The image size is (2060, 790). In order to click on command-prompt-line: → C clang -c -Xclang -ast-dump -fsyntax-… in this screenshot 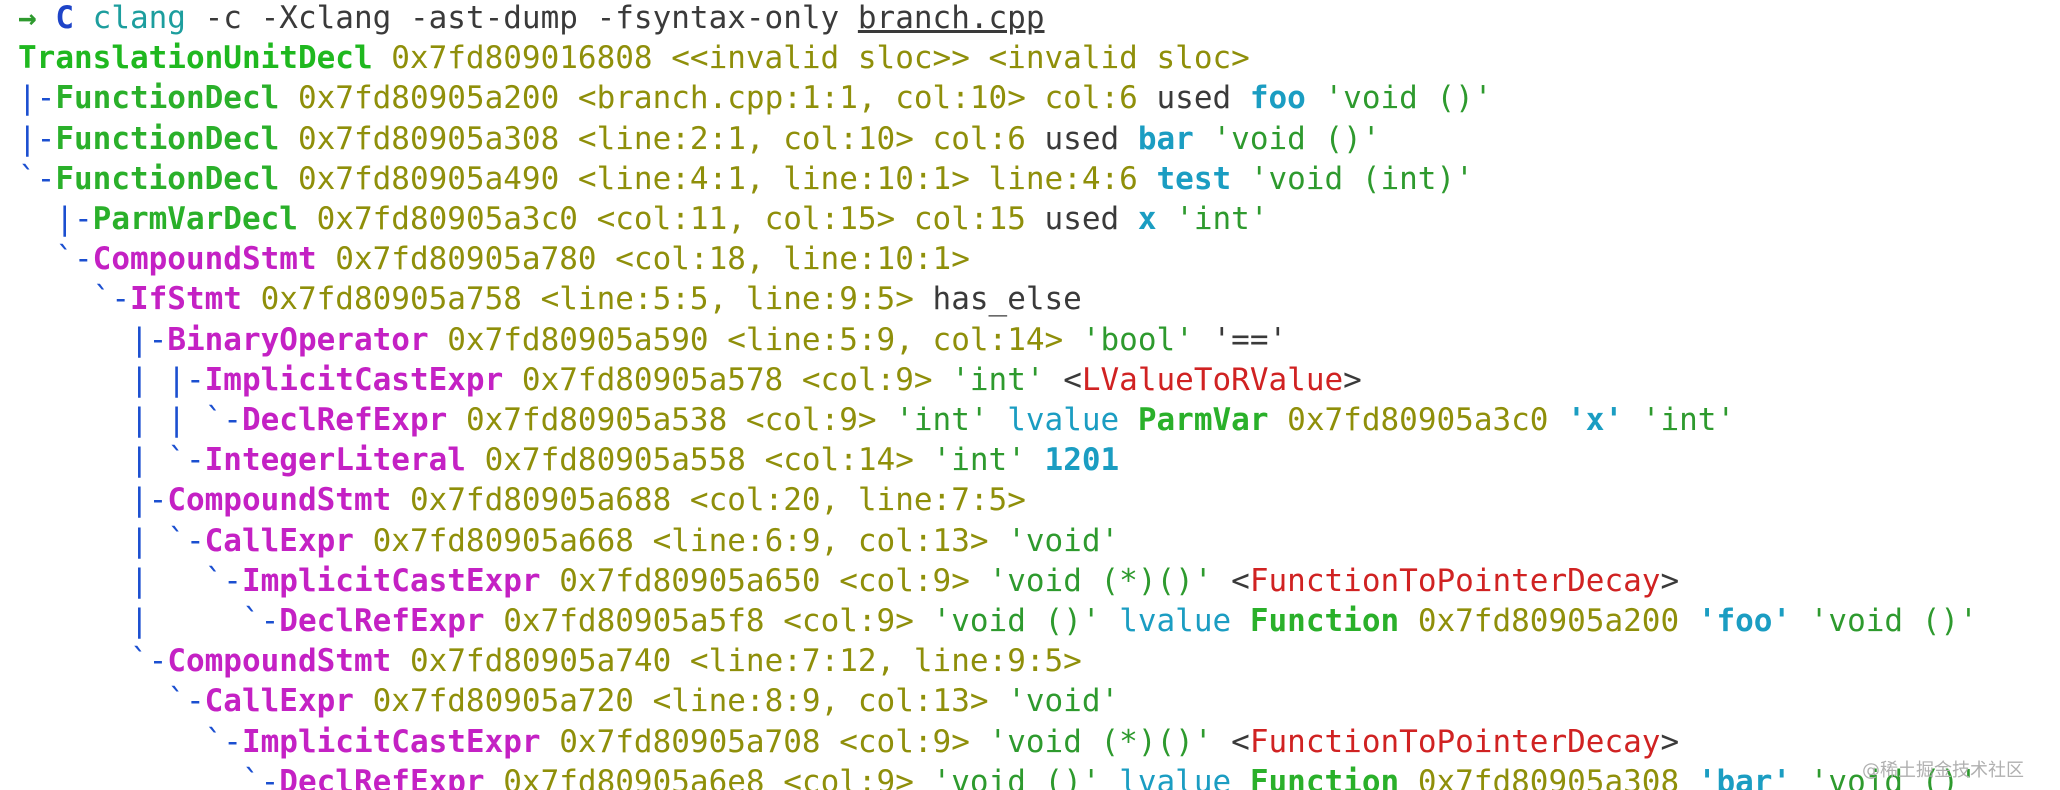, I will do `click(531, 19)`.